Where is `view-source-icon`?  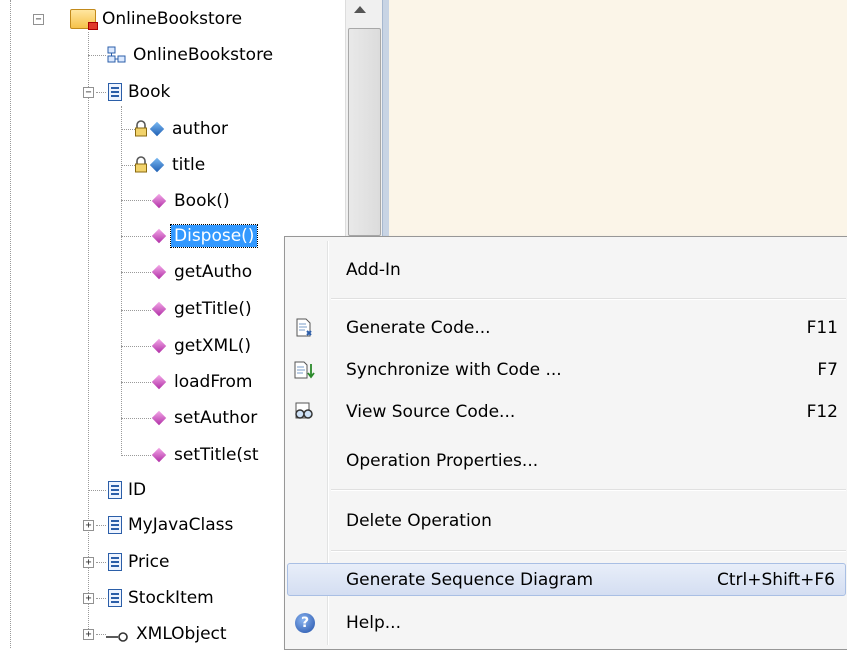
view-source-icon is located at coordinates (304, 412).